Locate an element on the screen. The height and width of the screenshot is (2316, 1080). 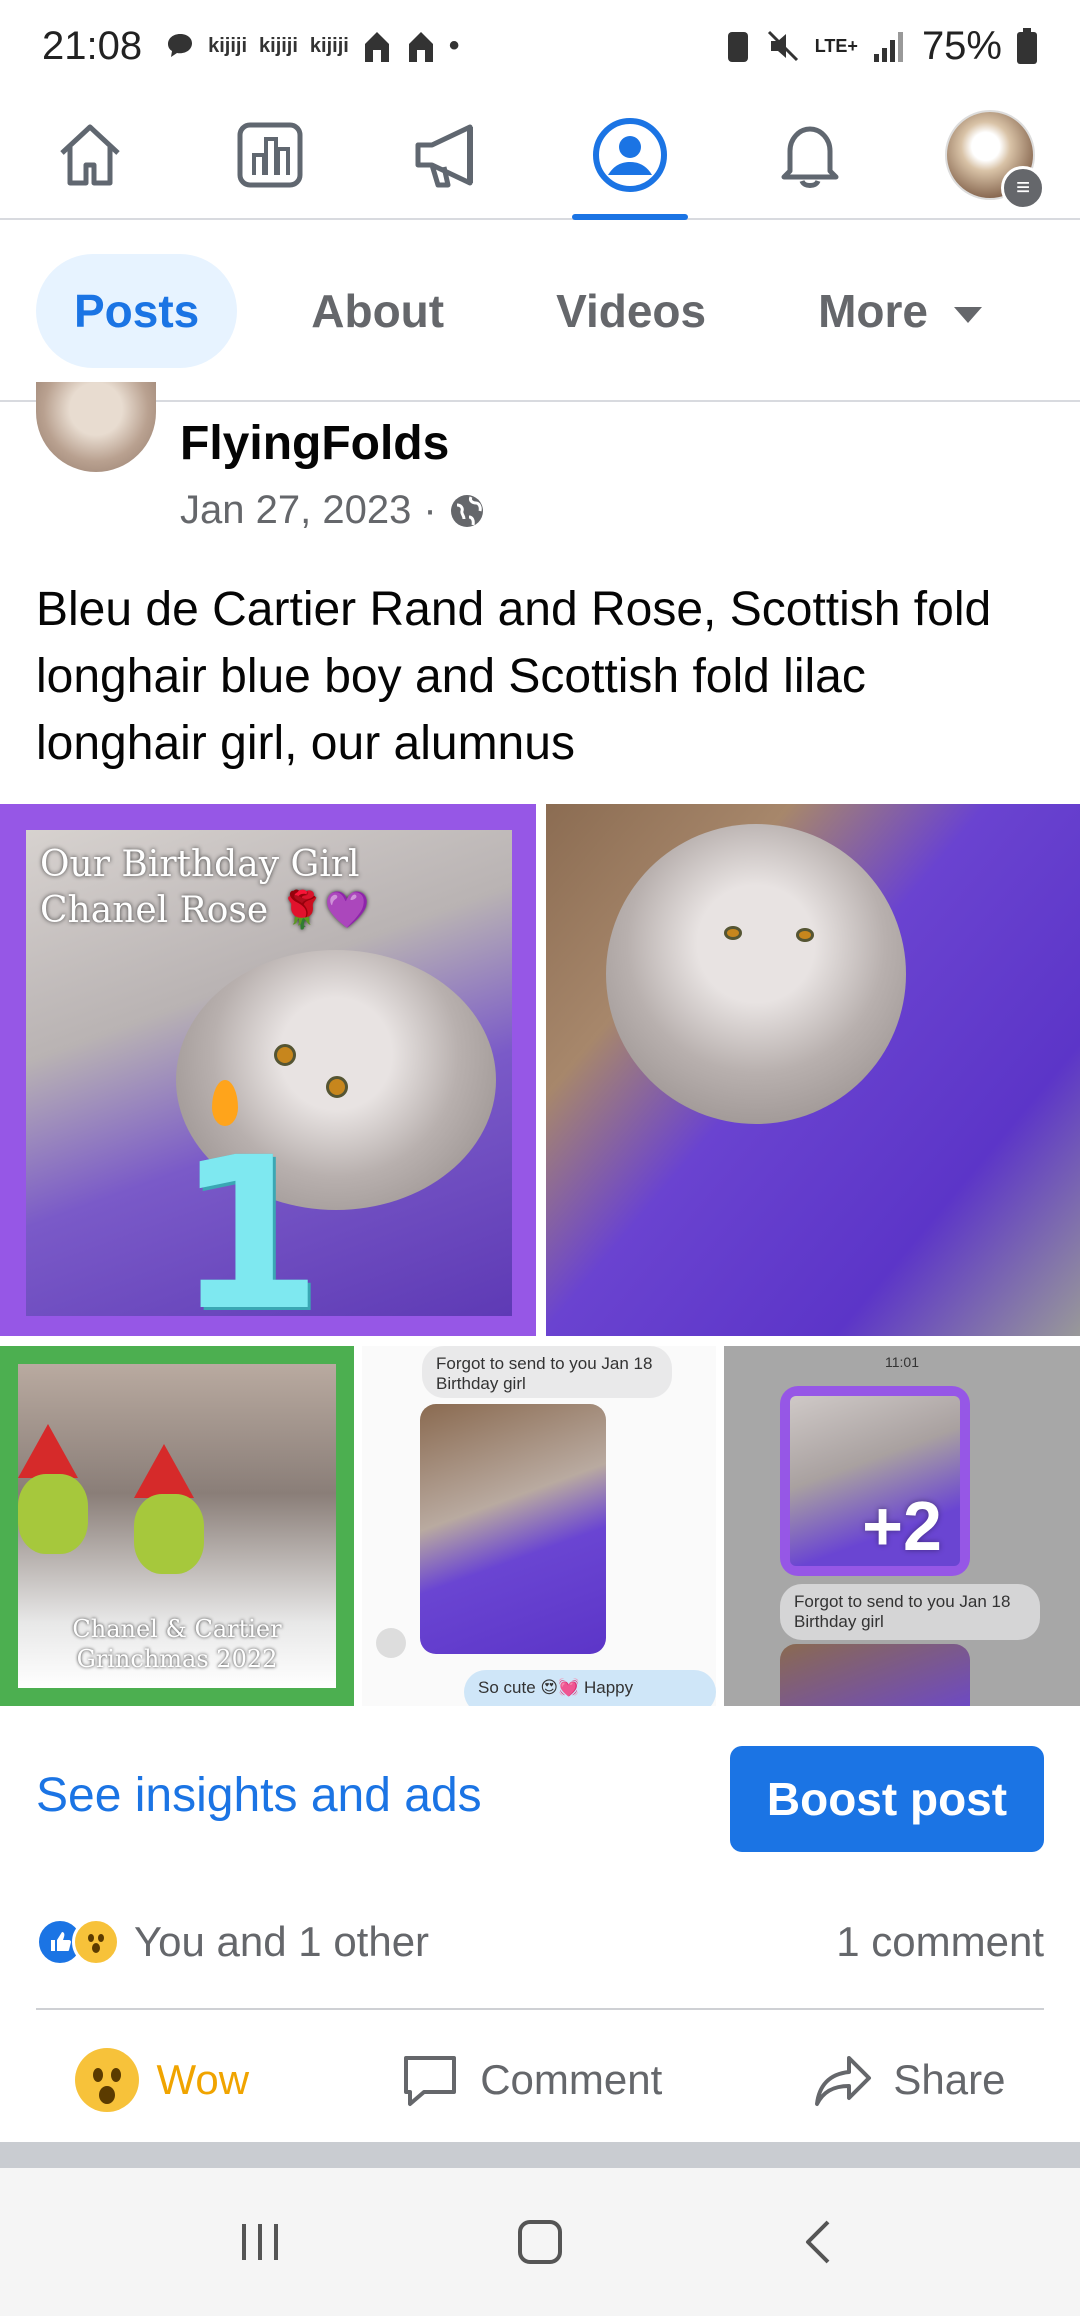
back-icon is located at coordinates (820, 2242).